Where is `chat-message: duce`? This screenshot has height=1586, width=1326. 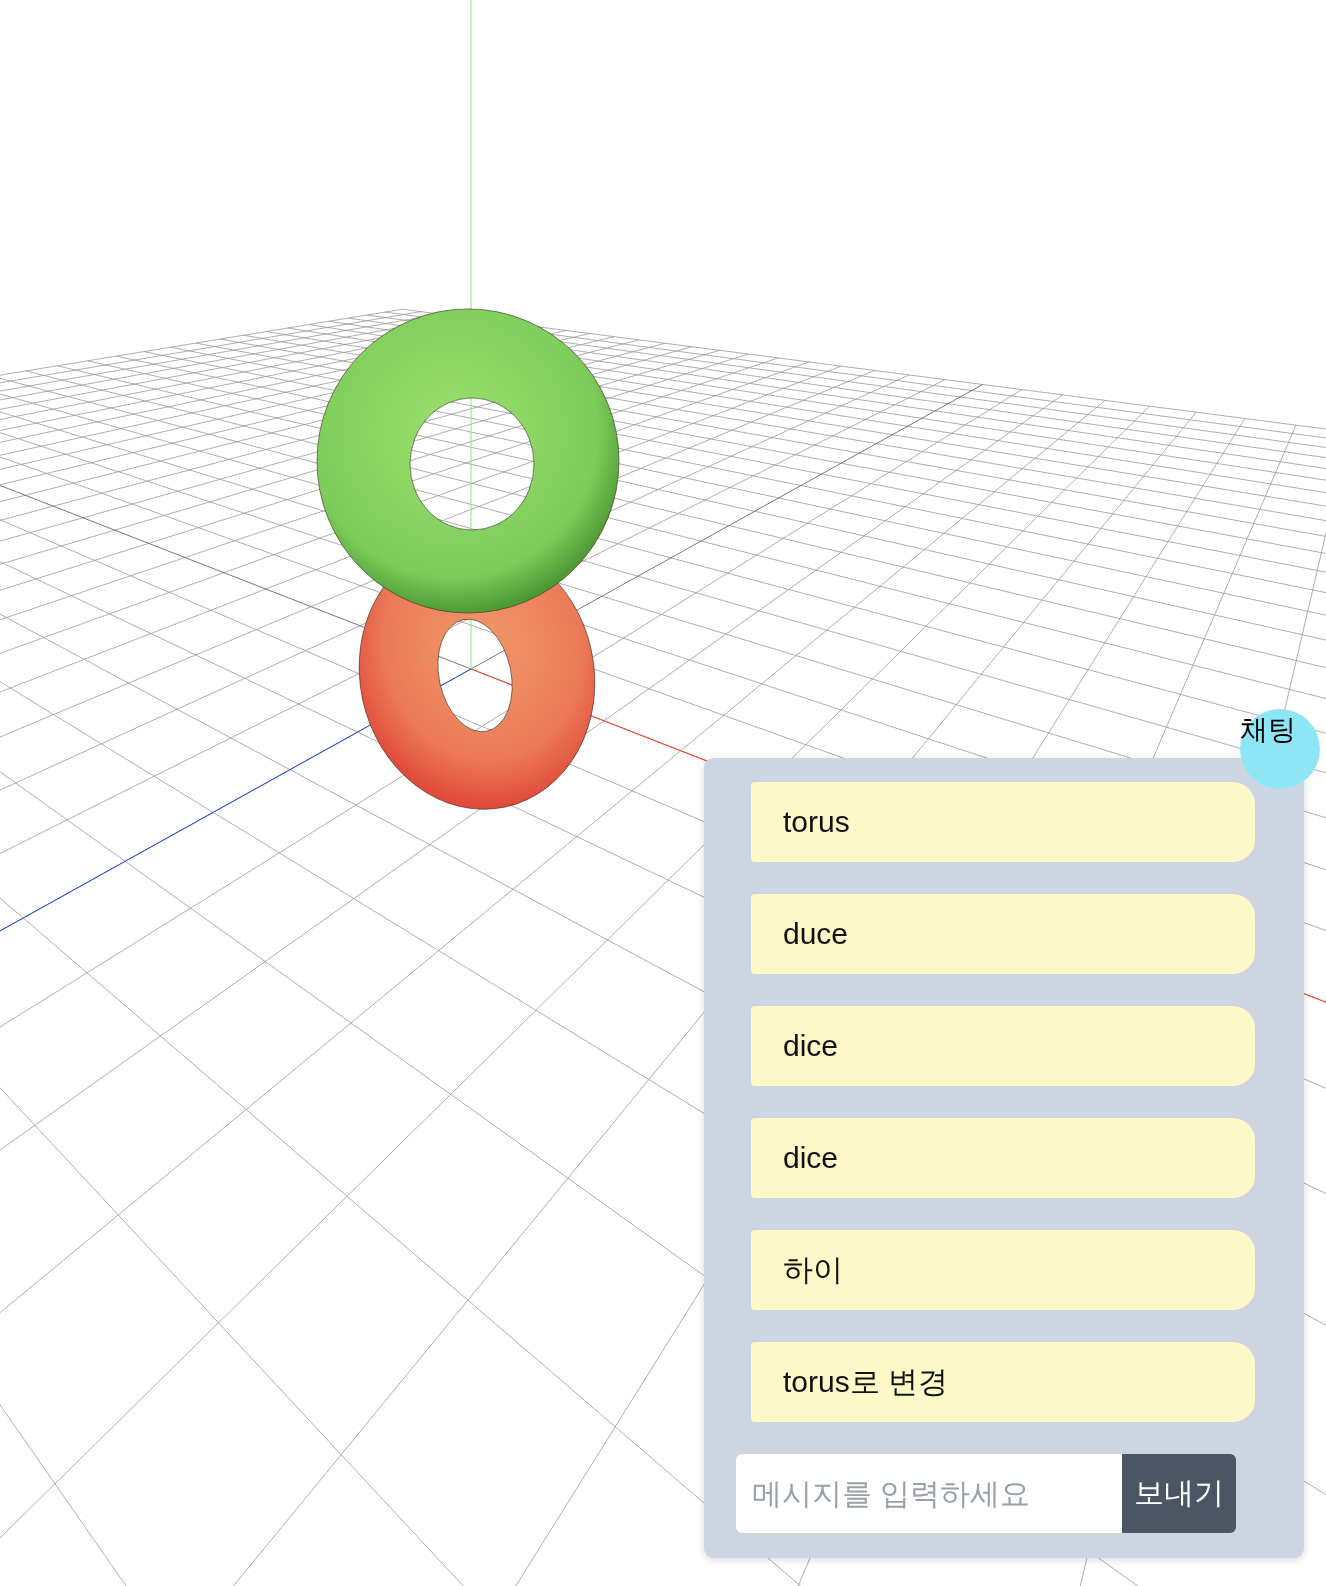 chat-message: duce is located at coordinates (1003, 934).